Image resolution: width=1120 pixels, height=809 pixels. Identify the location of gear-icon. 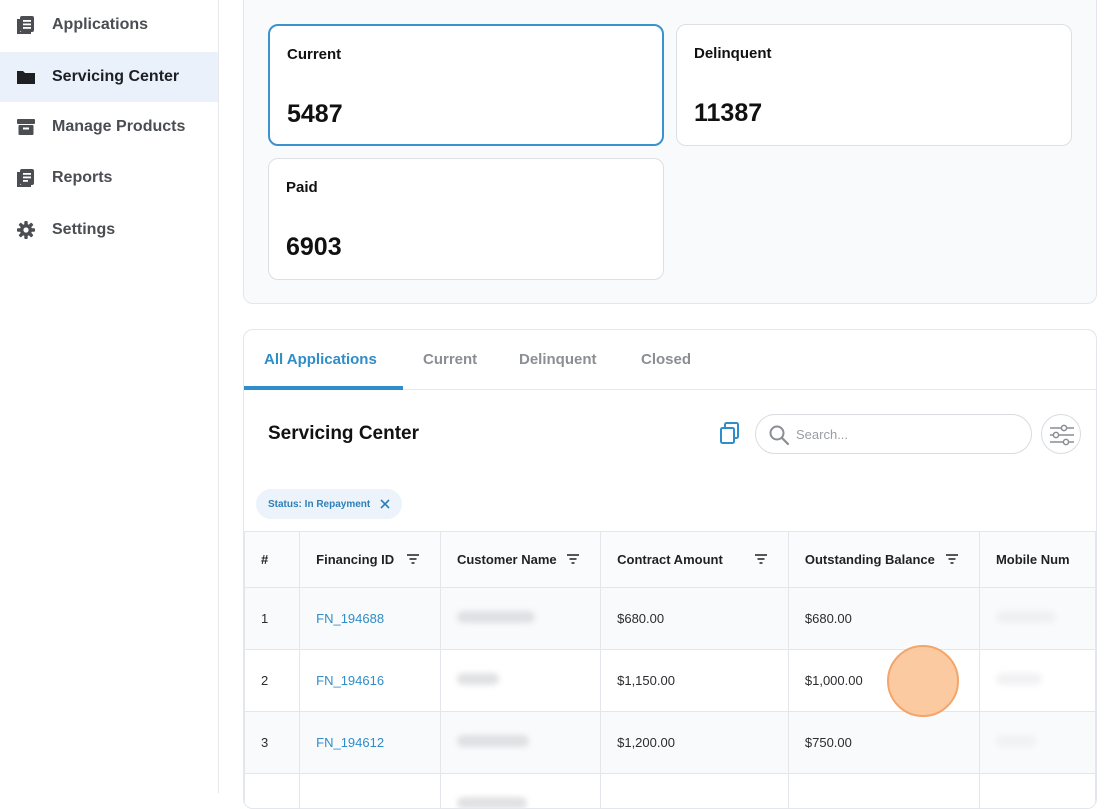
(26, 230).